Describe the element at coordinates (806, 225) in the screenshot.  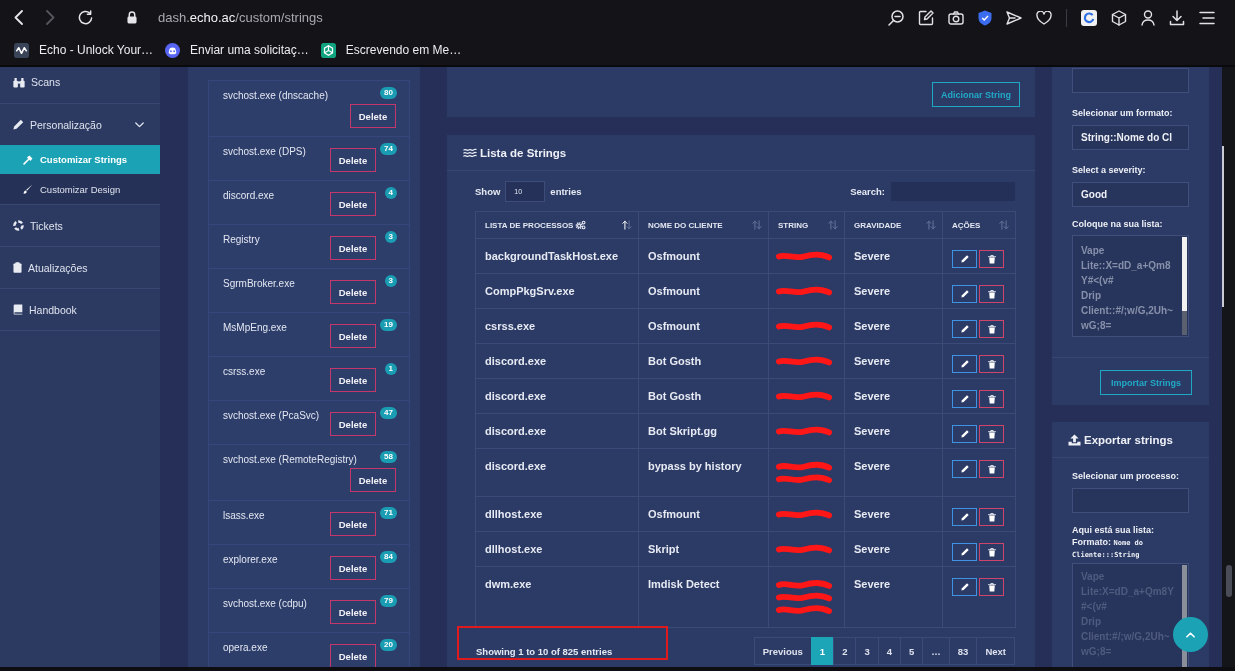
I see `column-header: STRING` at that location.